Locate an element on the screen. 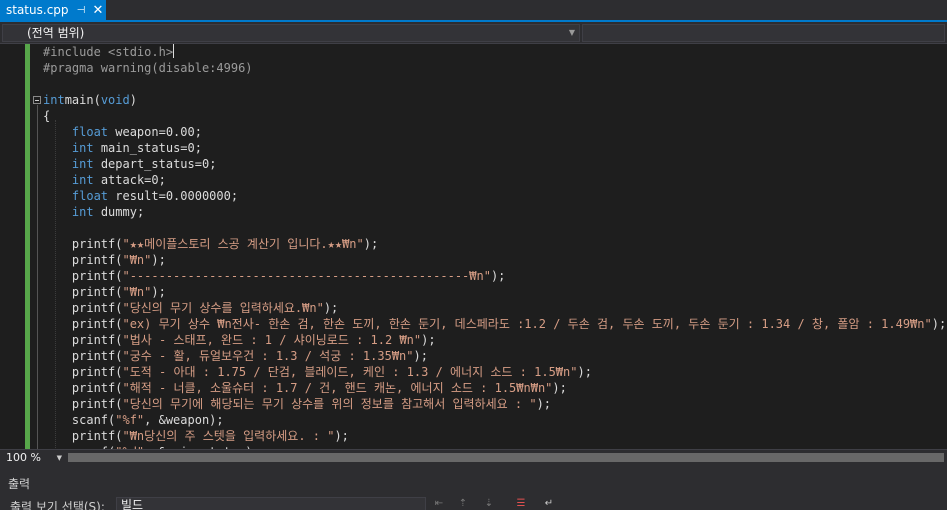  navigation-bar: (전역 범위) ▼ is located at coordinates (473, 33).